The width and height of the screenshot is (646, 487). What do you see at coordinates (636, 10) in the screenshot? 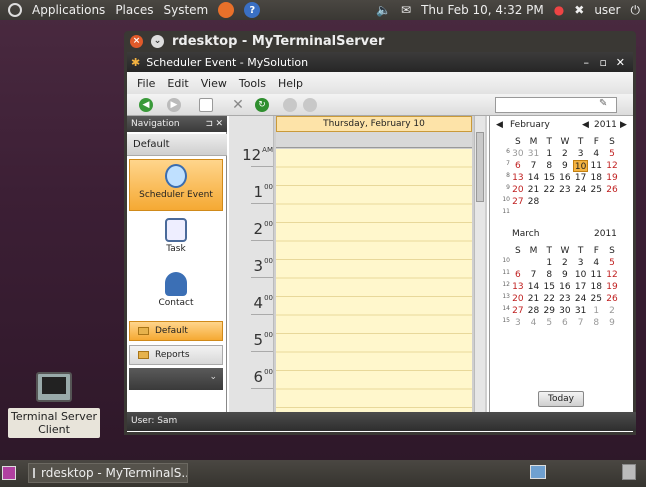
I see `power-icon: ⏻` at bounding box center [636, 10].